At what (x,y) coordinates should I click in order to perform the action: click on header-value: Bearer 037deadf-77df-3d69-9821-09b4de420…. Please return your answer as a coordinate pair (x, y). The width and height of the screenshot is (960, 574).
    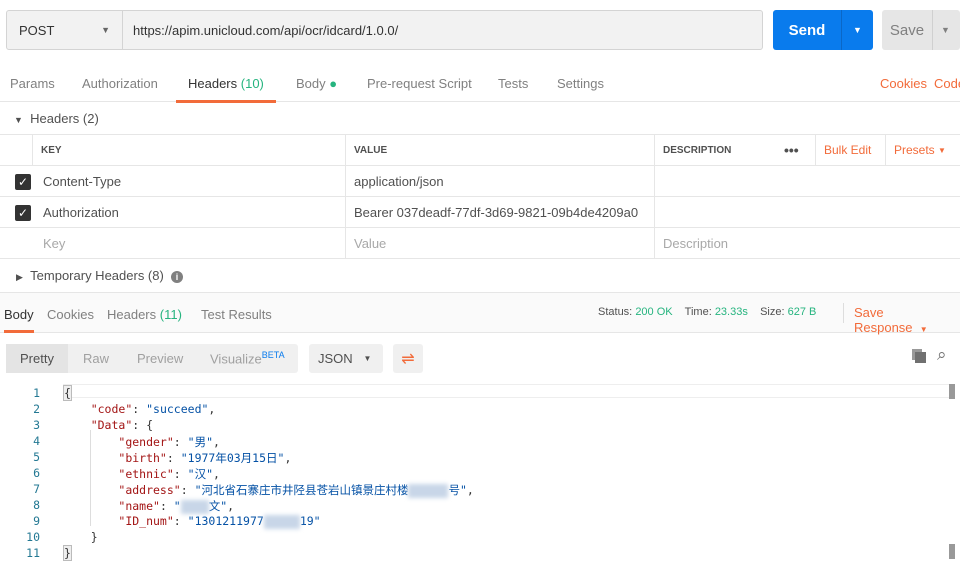
    Looking at the image, I should click on (499, 212).